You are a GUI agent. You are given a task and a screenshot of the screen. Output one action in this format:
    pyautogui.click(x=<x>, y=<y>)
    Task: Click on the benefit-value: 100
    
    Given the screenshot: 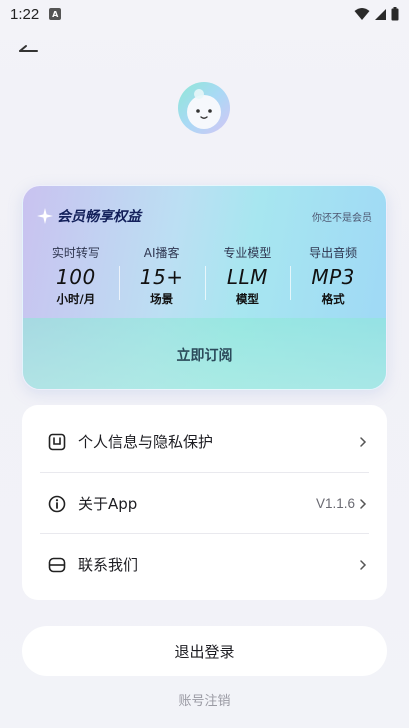 What is the action you would take?
    pyautogui.click(x=76, y=277)
    